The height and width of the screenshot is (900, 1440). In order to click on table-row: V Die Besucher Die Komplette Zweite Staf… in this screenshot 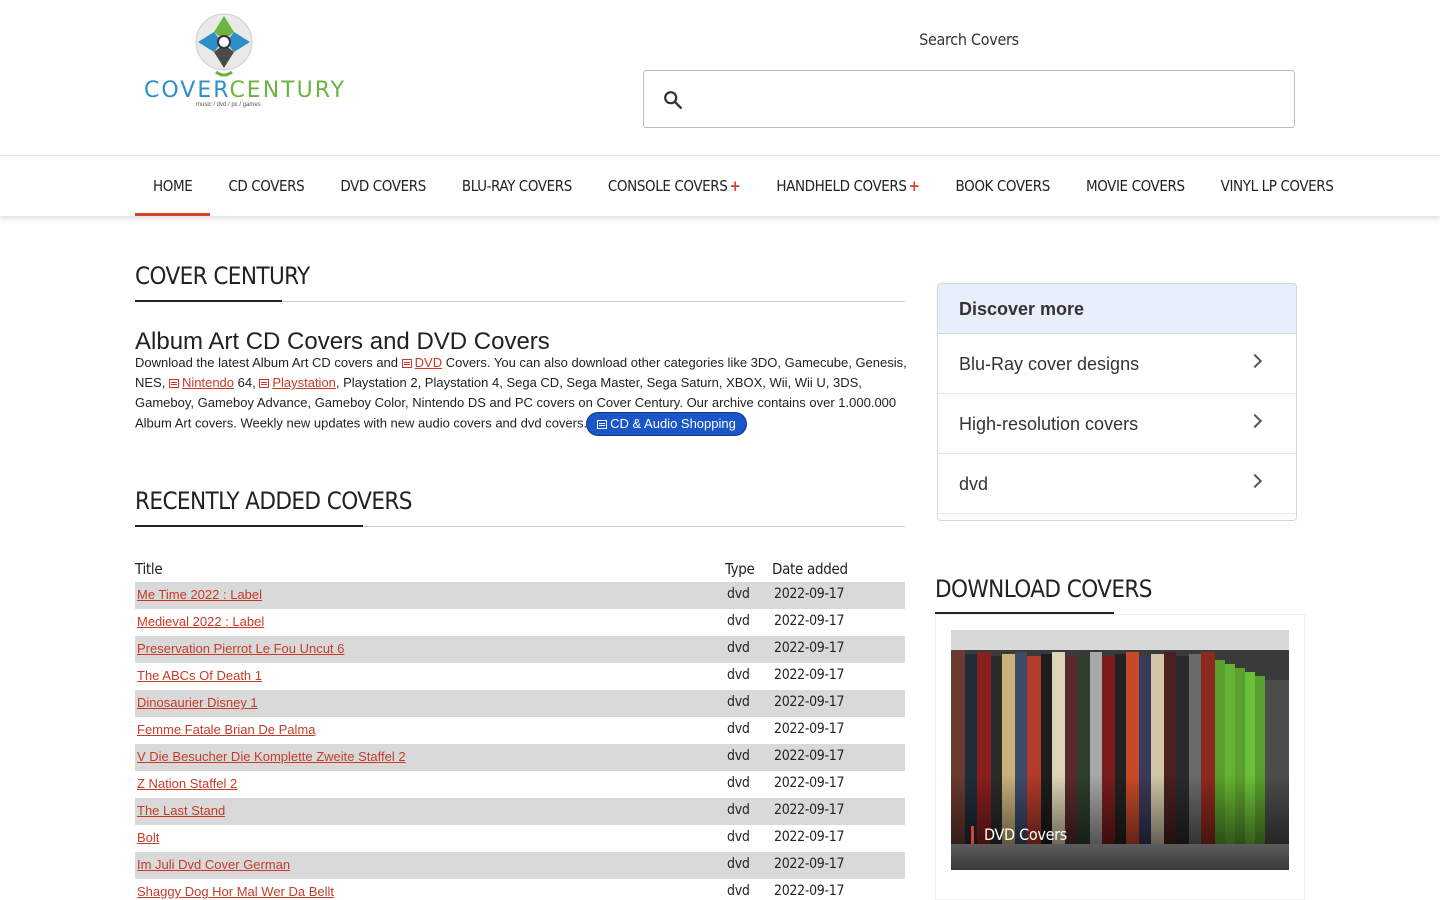, I will do `click(520, 757)`.